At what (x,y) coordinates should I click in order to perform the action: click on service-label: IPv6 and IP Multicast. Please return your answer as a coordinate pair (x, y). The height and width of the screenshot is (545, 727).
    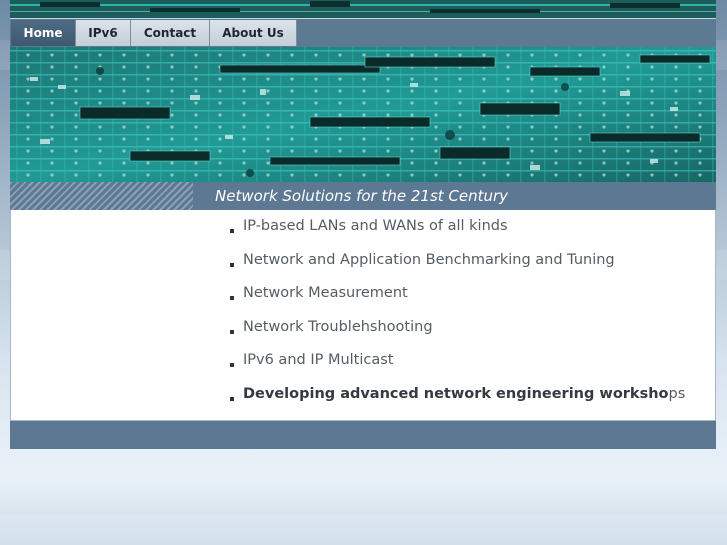
    Looking at the image, I should click on (318, 360).